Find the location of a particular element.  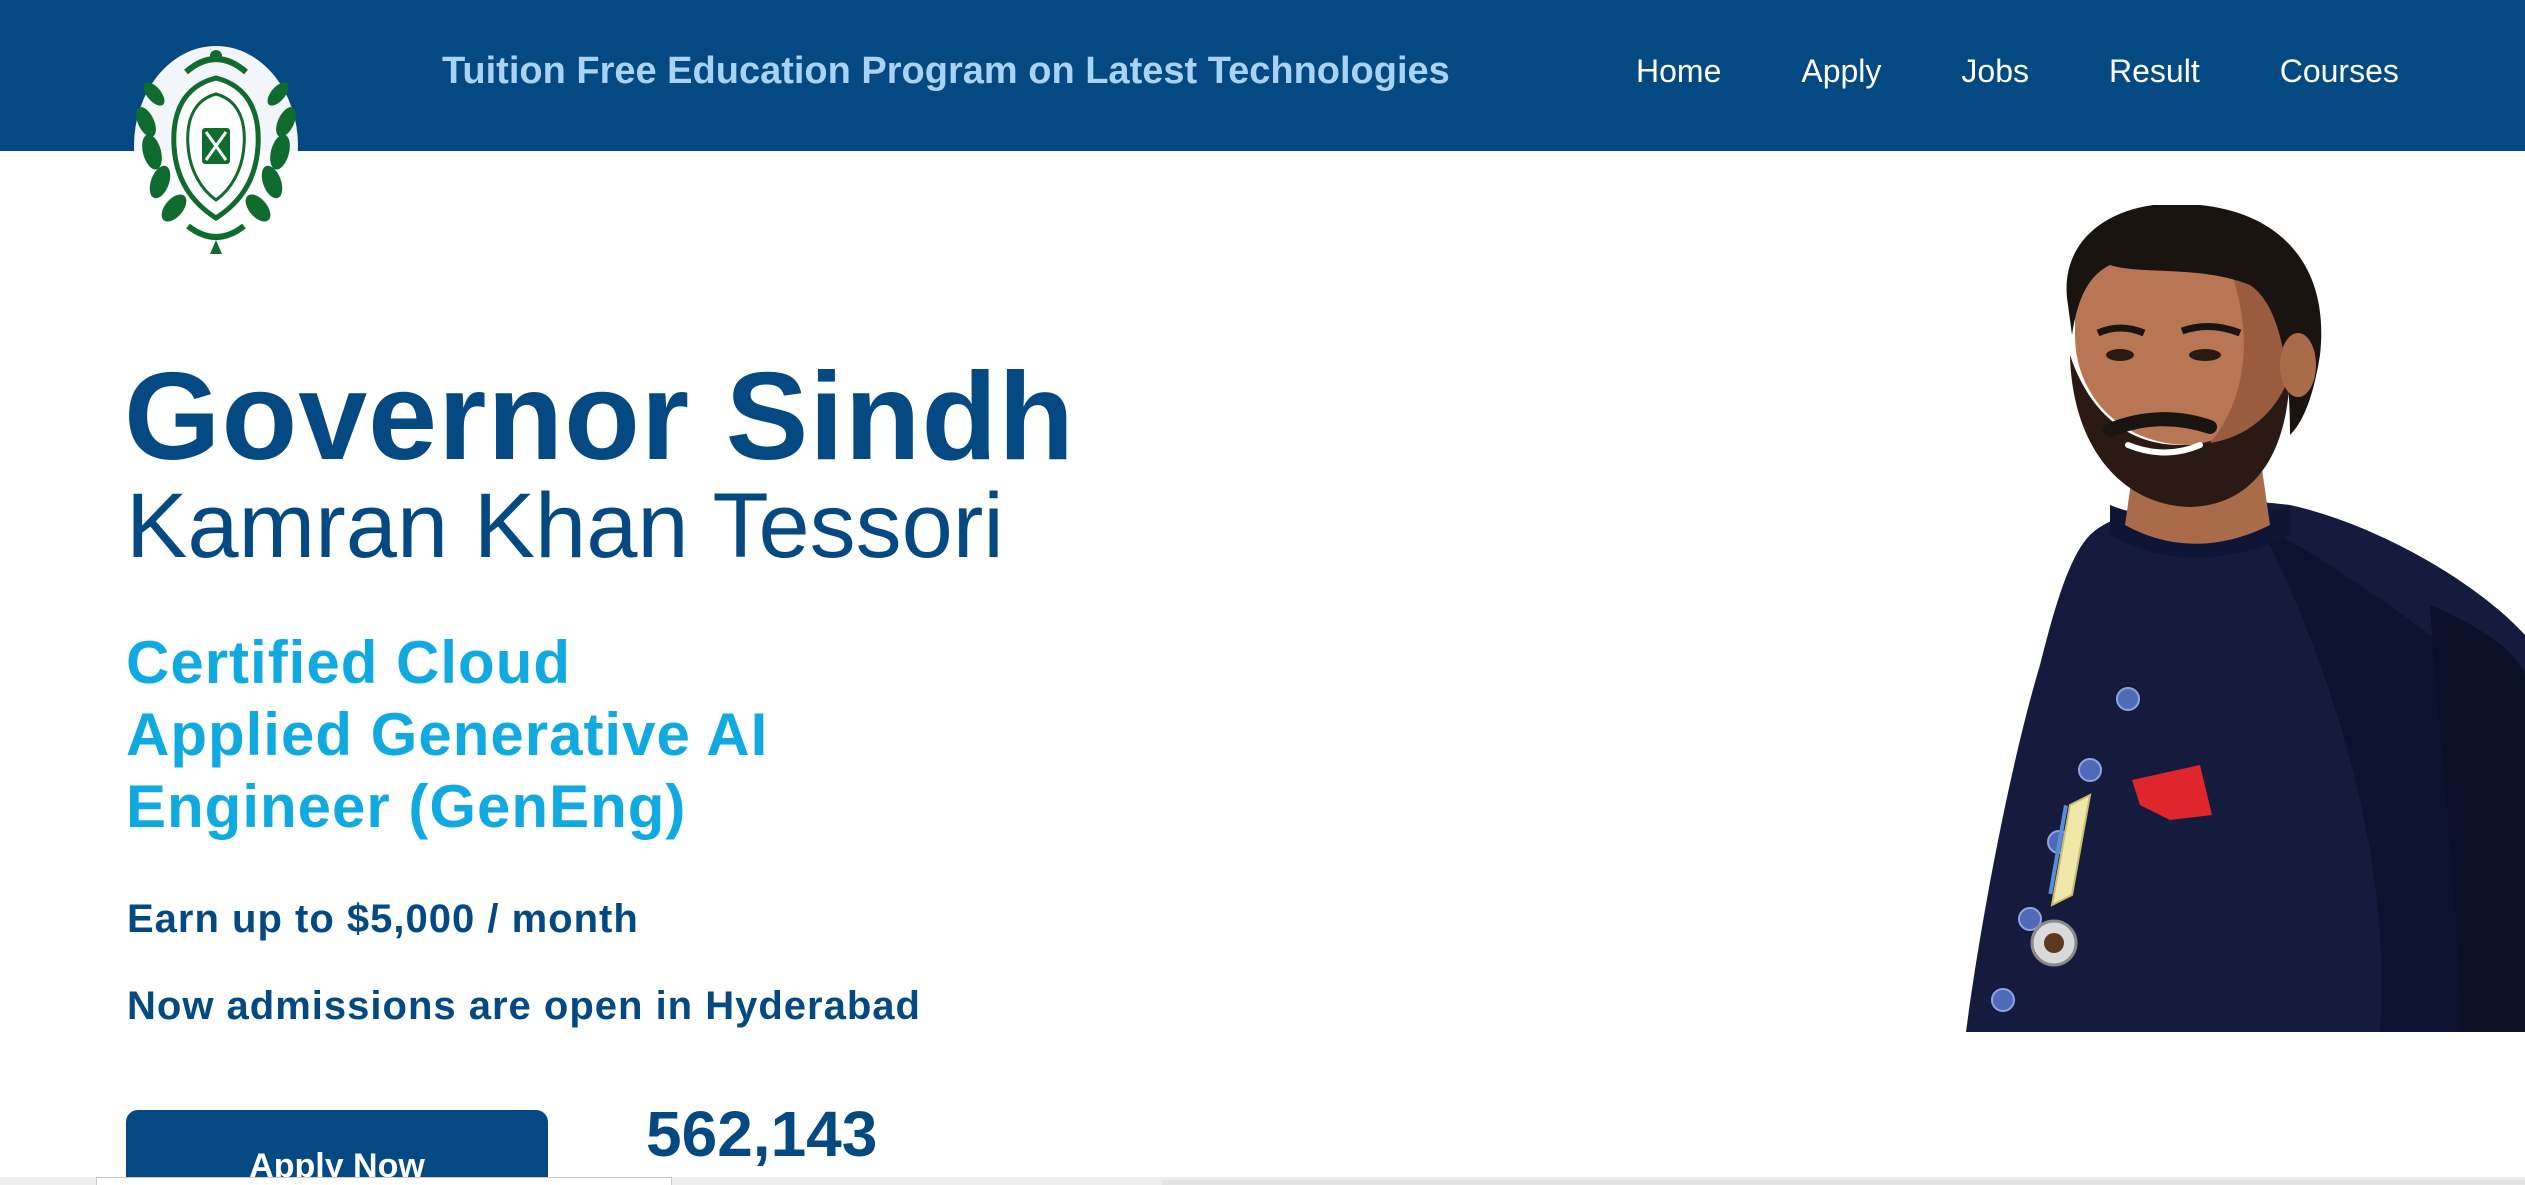

earn-text: Earn up to $5,000 / month is located at coordinates (383, 919).